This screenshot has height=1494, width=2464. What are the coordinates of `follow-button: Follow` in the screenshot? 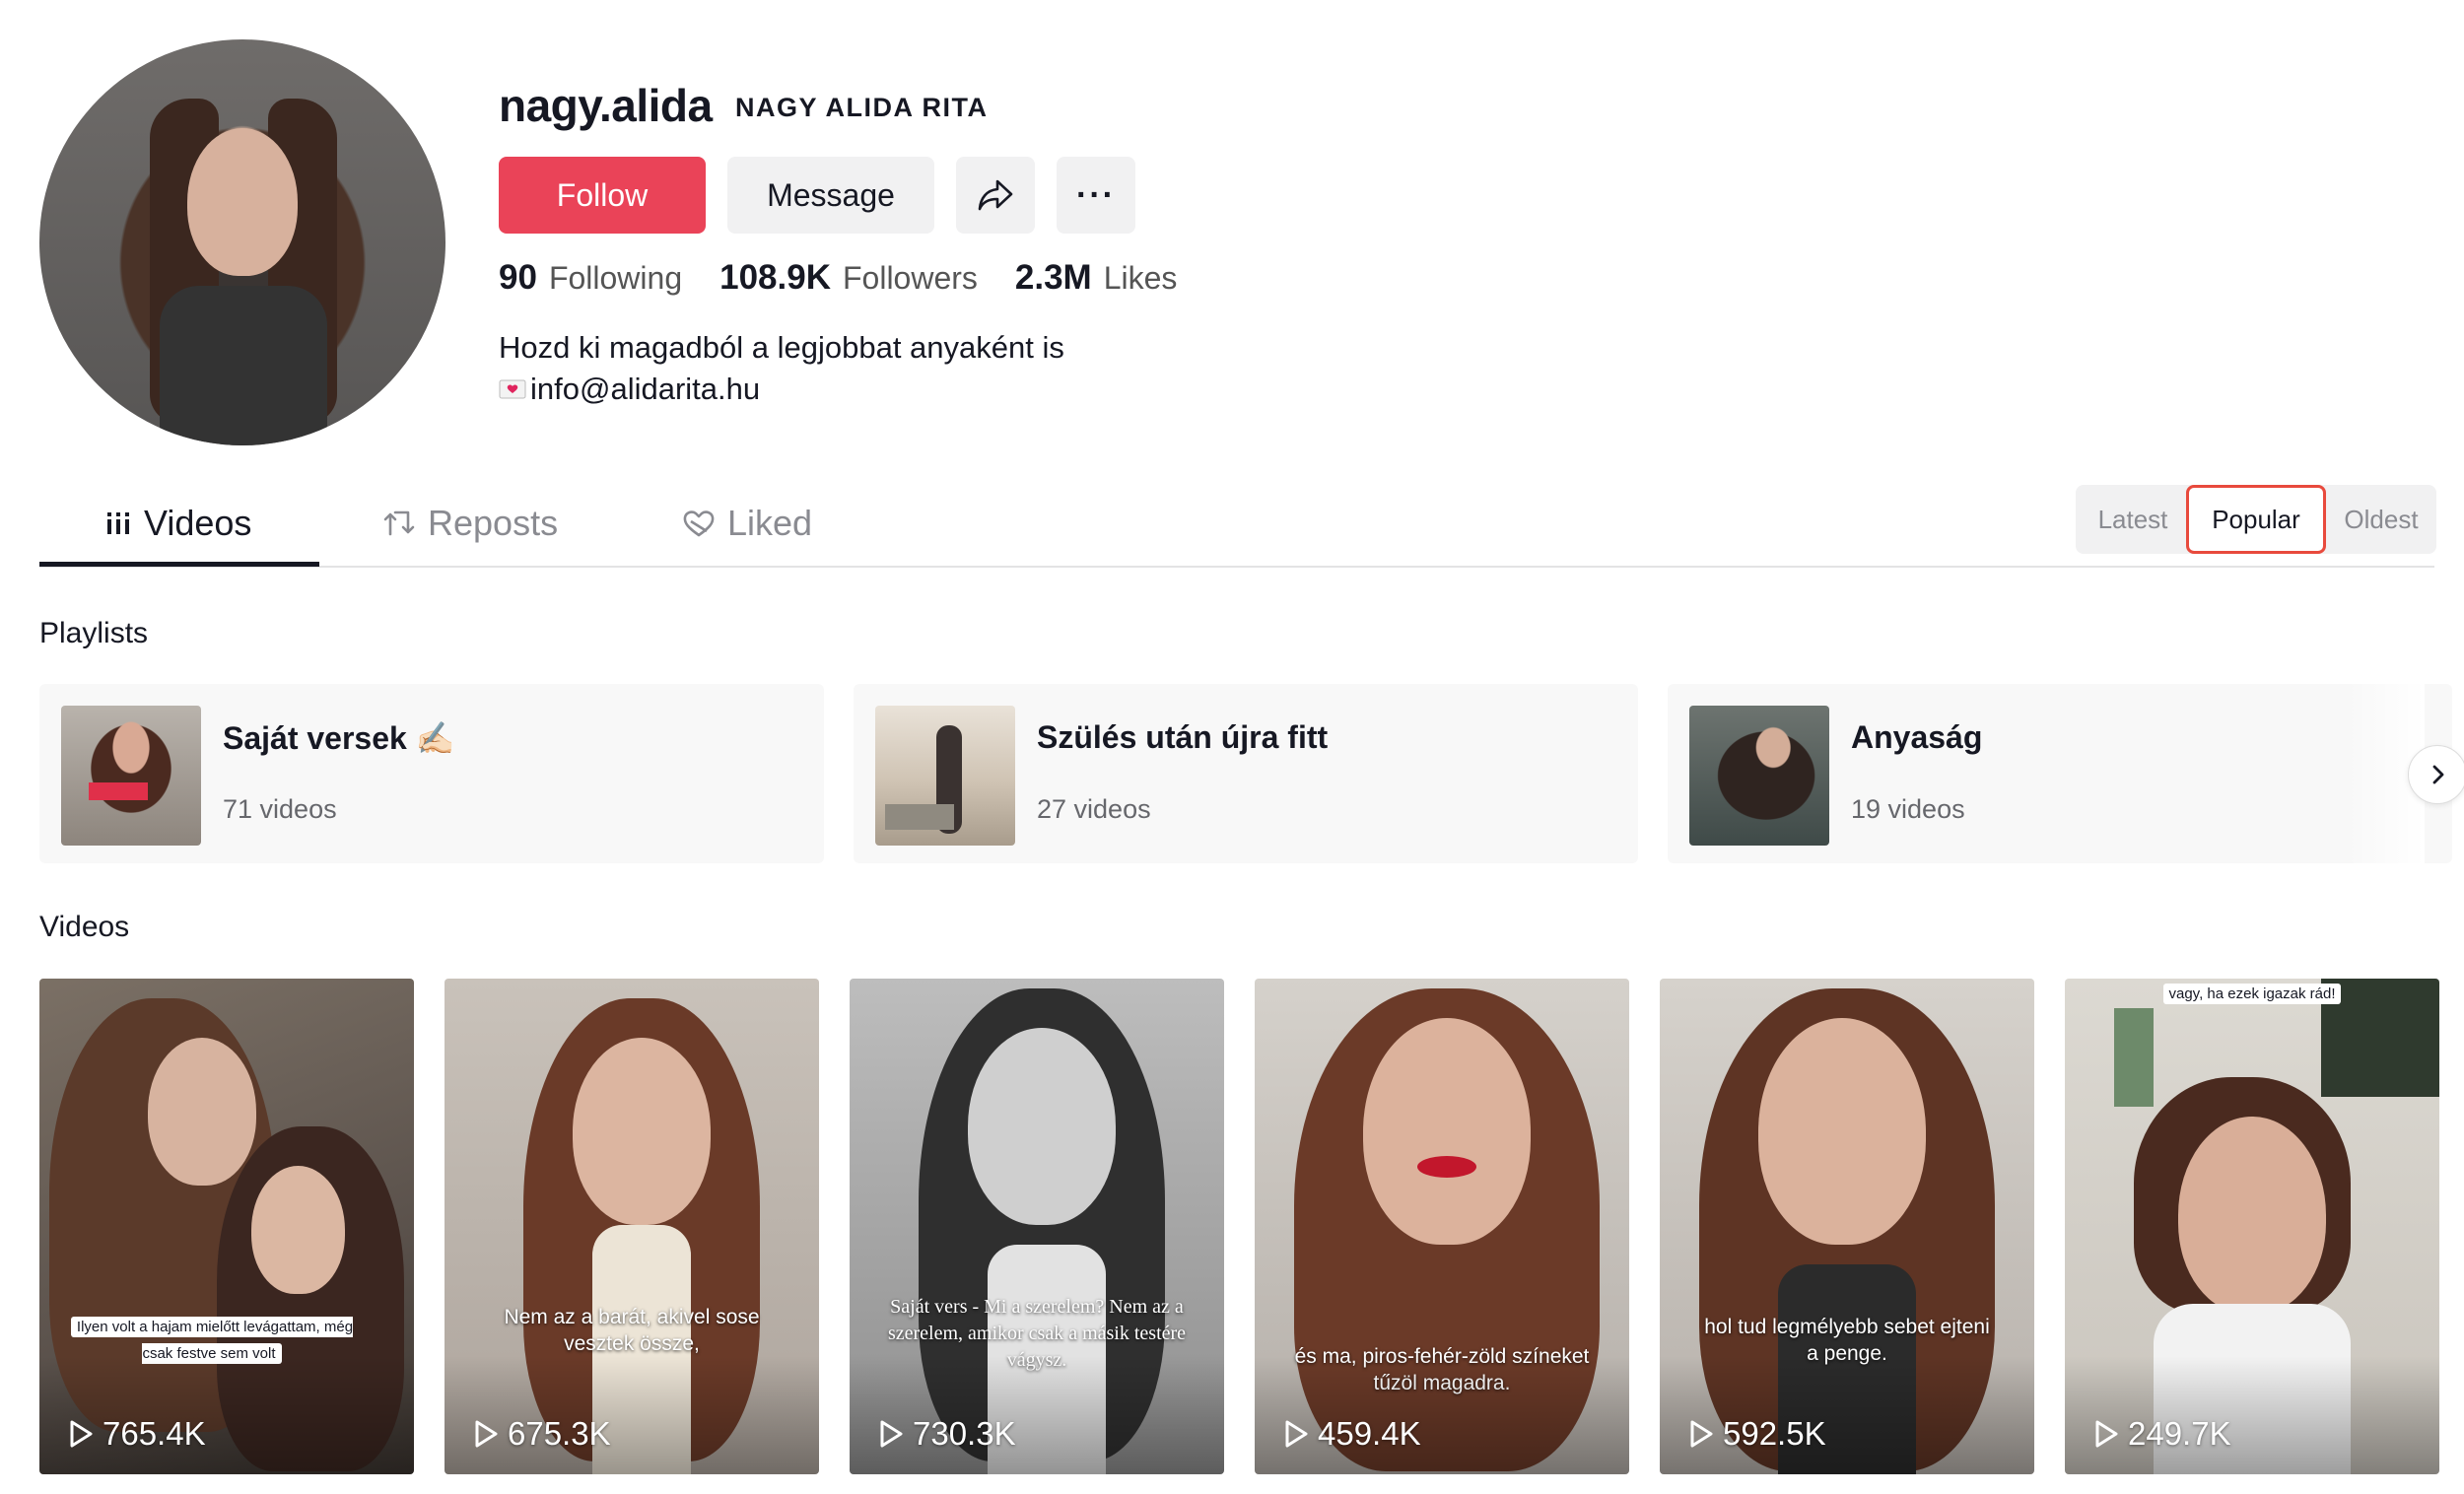 It's located at (602, 195).